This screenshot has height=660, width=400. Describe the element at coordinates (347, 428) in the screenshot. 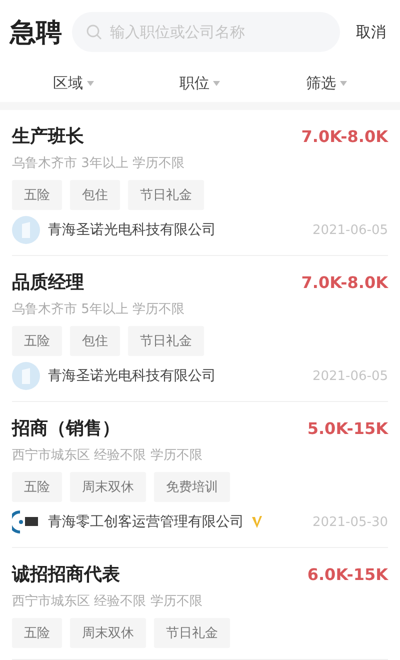

I see `salary: 5.0K-15K` at that location.